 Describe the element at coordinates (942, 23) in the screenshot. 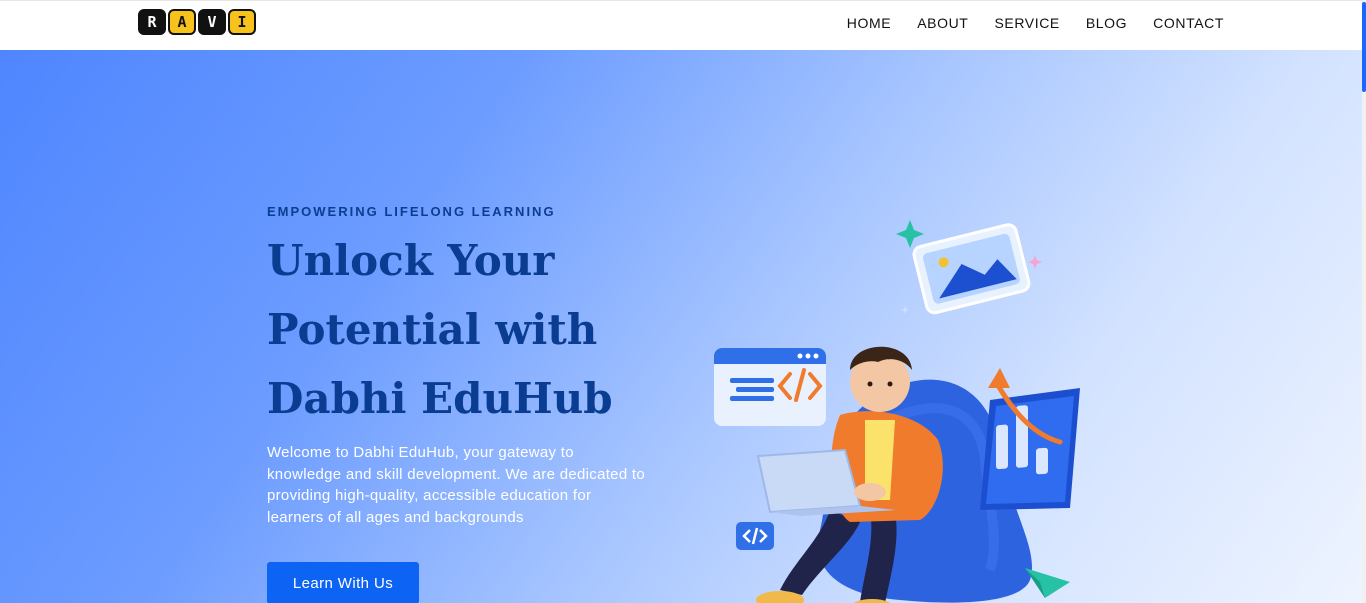

I see `nav-about: ABOUT` at that location.